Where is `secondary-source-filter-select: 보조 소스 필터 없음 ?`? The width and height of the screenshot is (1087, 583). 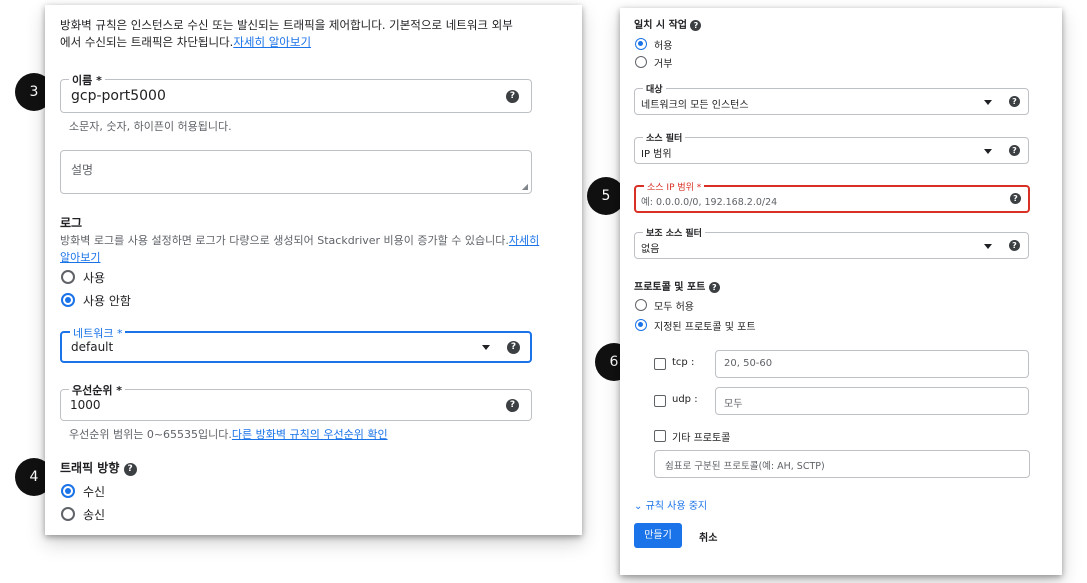 secondary-source-filter-select: 보조 소스 필터 없음 ? is located at coordinates (831, 242).